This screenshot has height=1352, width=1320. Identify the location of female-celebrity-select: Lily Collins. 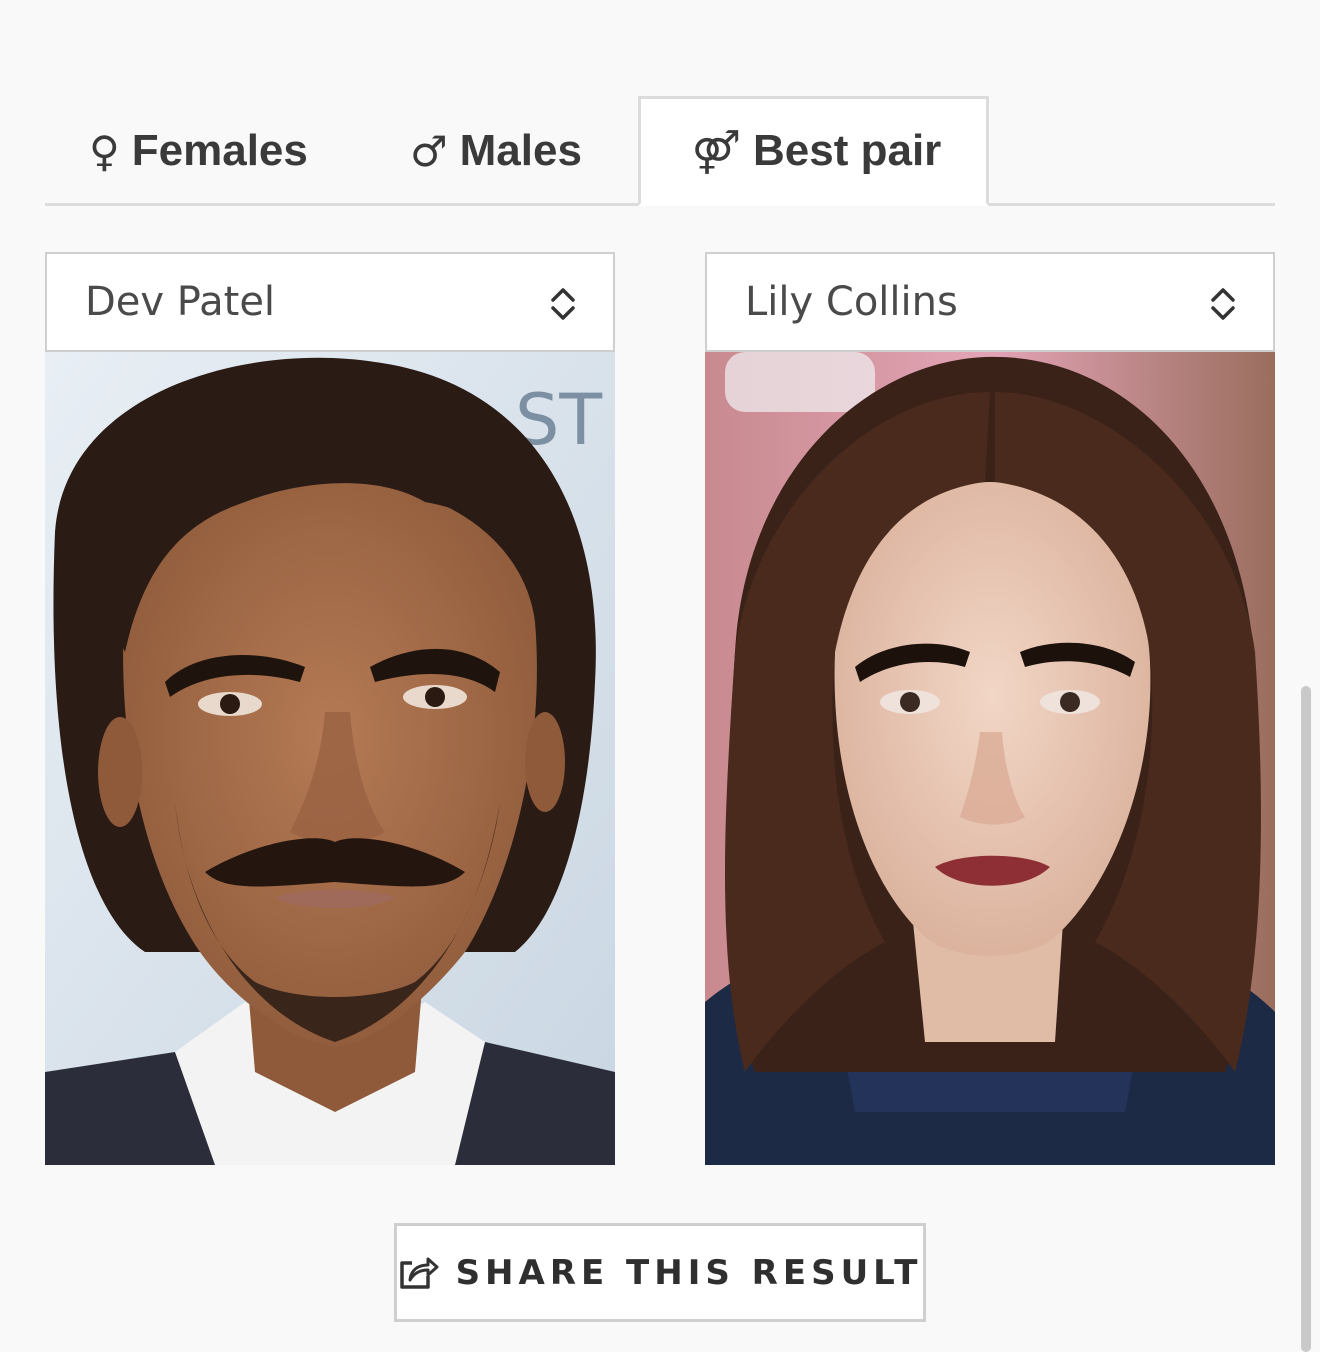
(990, 302).